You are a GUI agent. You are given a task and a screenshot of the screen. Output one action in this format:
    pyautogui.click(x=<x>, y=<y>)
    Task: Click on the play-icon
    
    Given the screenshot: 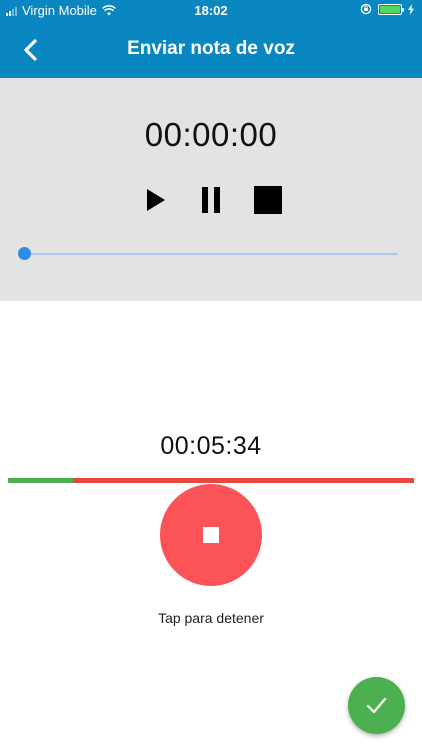 What is the action you would take?
    pyautogui.click(x=156, y=200)
    